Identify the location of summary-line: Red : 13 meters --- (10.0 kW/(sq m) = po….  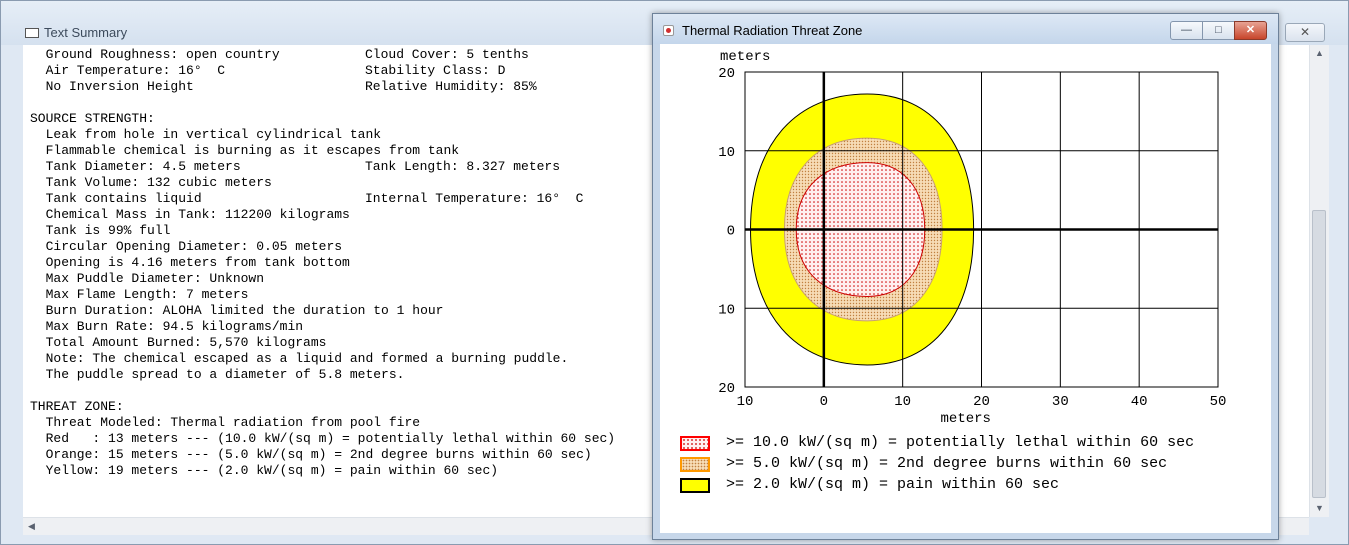
(323, 439).